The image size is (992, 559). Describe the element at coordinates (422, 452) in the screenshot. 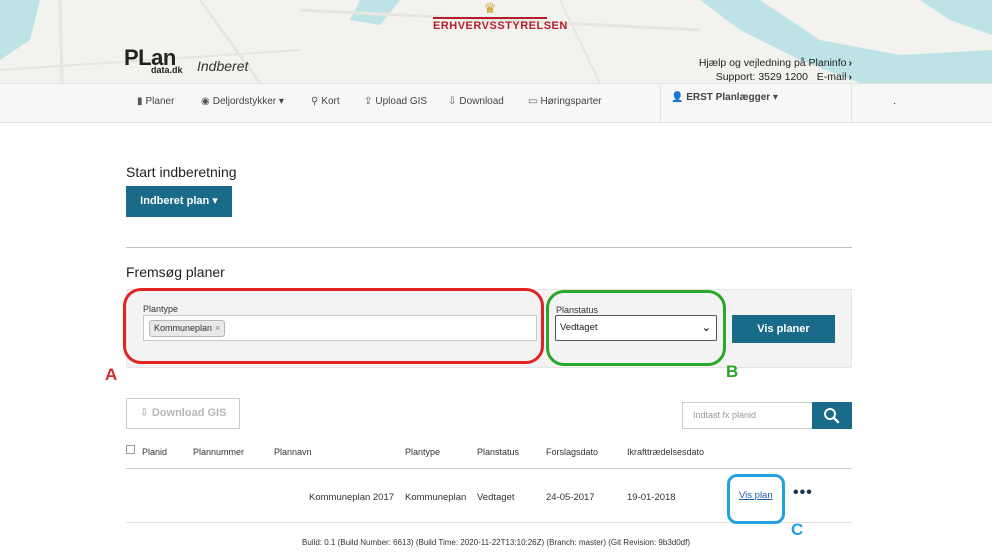

I see `col-plantype: Plantype` at that location.